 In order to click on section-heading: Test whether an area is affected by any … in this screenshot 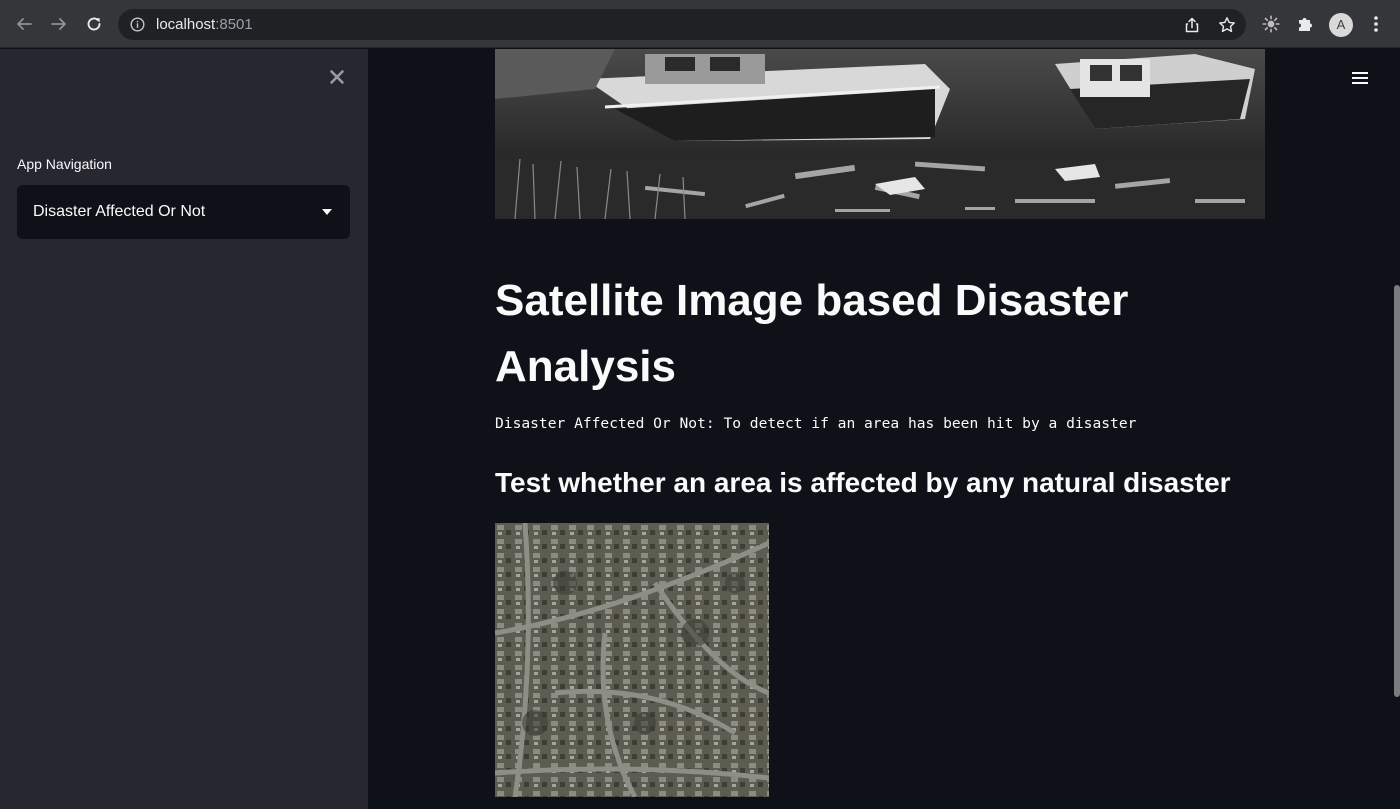, I will do `click(863, 482)`.